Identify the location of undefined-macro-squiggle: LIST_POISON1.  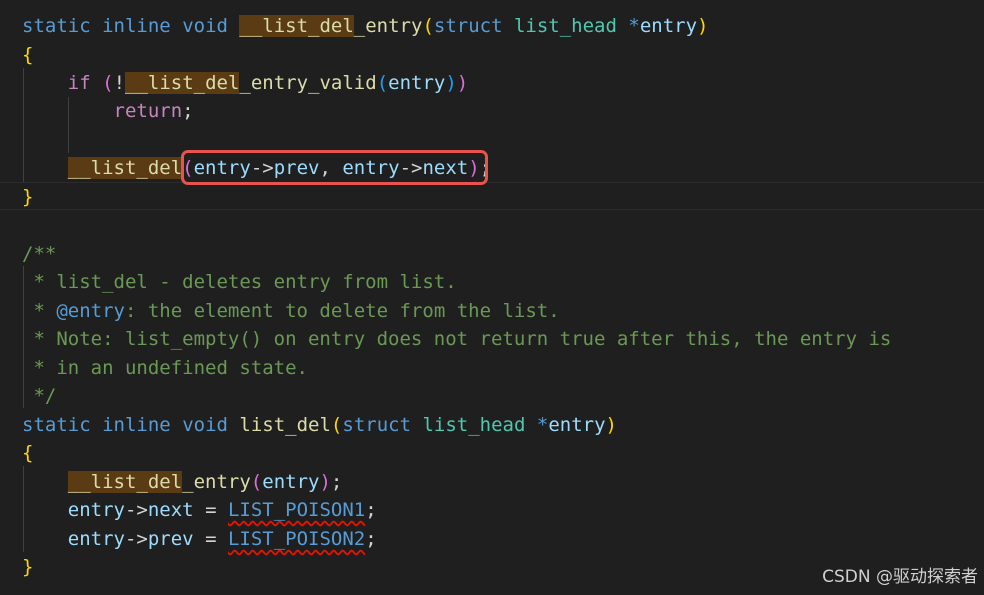
(296, 510).